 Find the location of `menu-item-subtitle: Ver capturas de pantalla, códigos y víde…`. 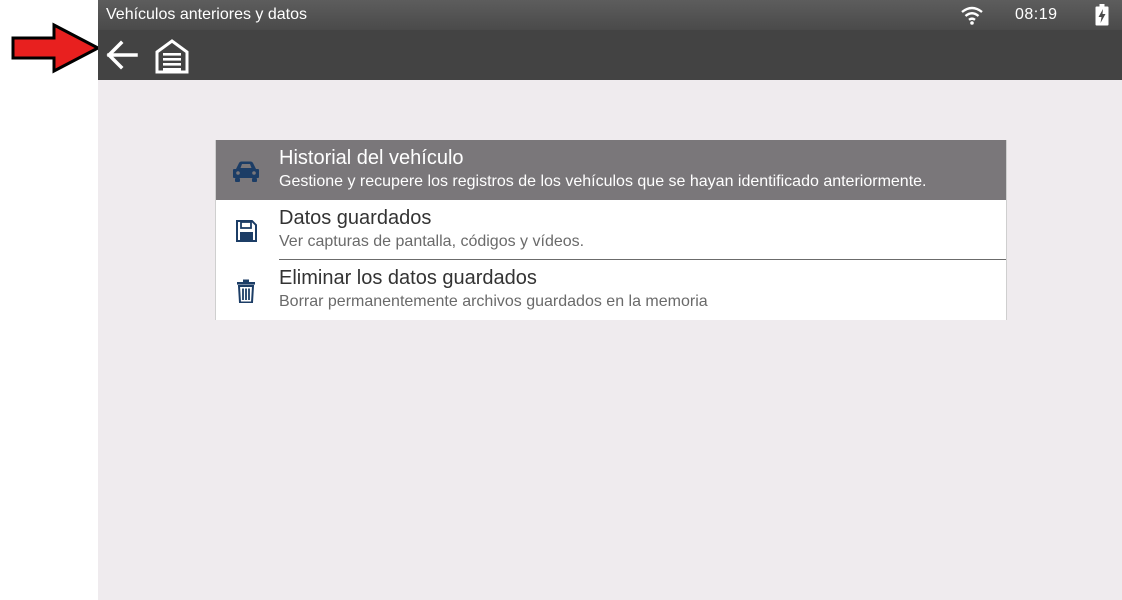

menu-item-subtitle: Ver capturas de pantalla, códigos y víde… is located at coordinates (432, 241).